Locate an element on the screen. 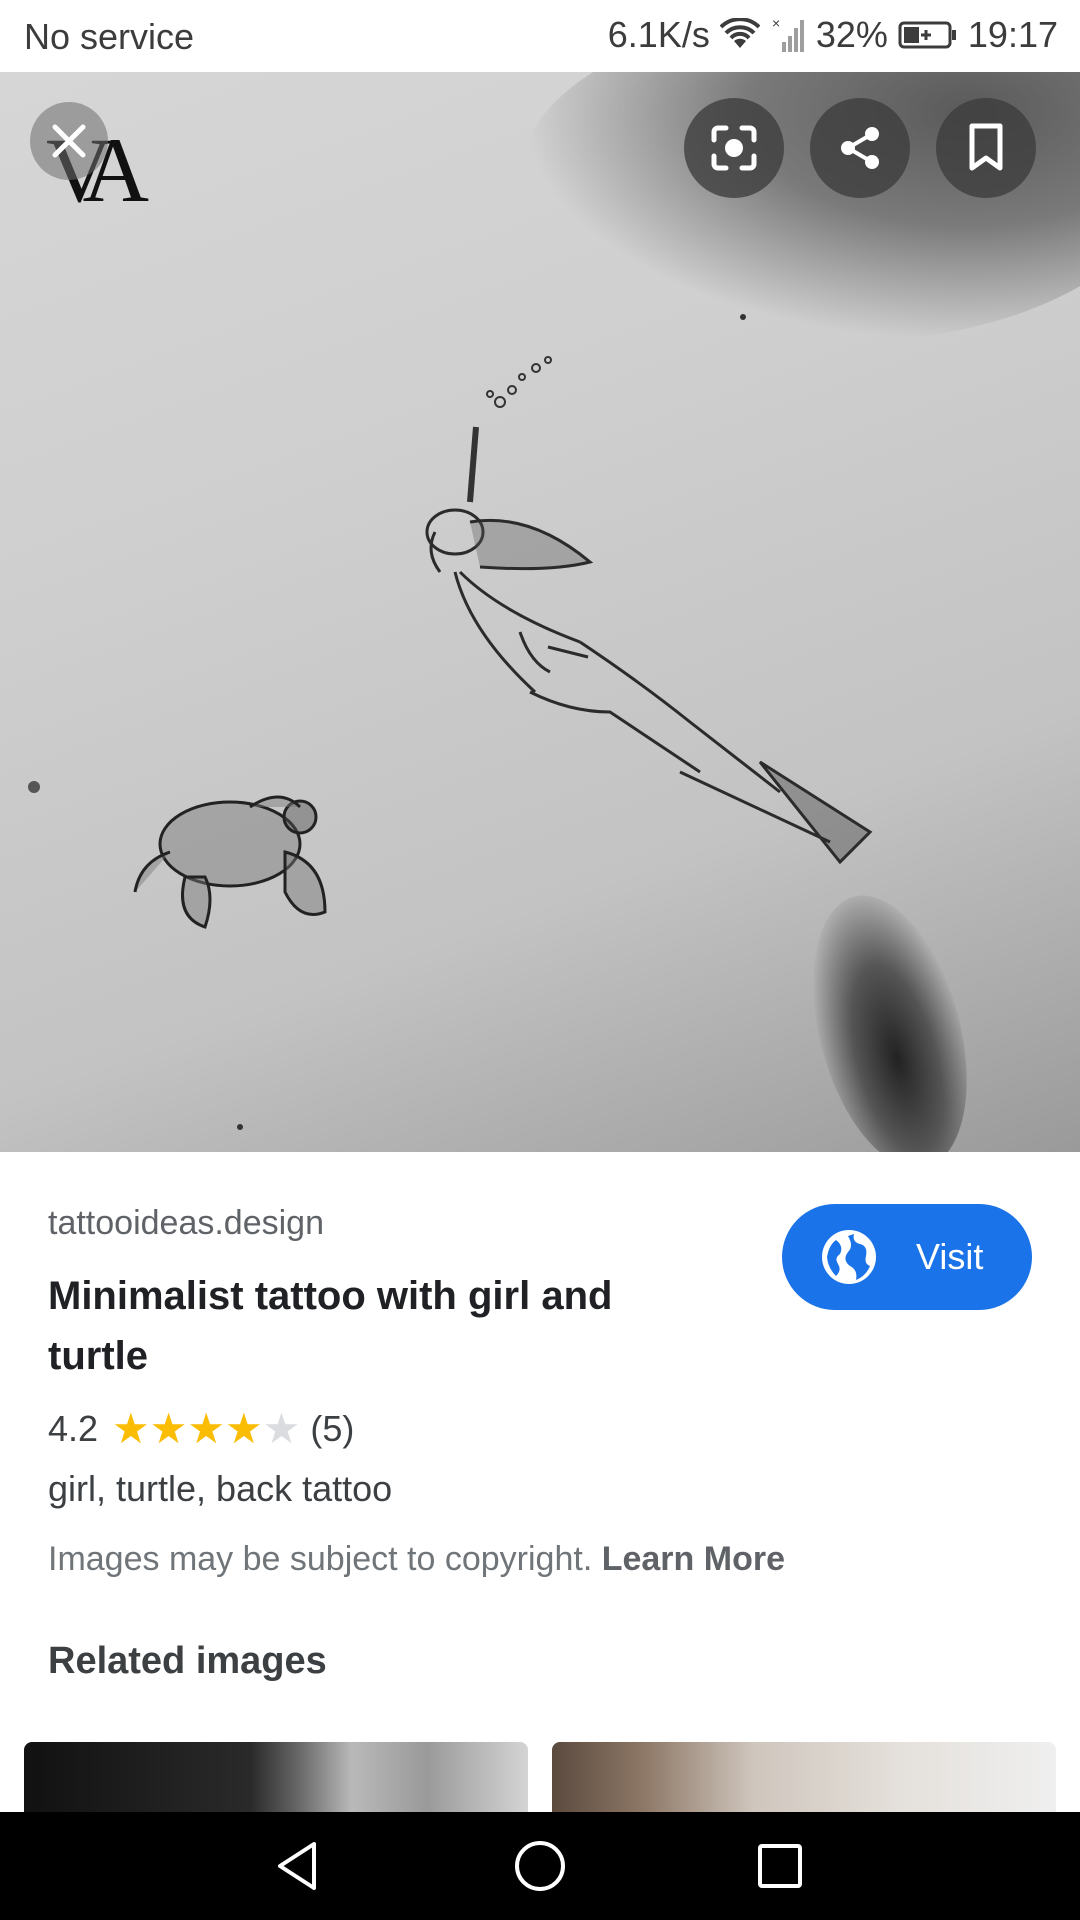 The width and height of the screenshot is (1080, 1920). save-button is located at coordinates (986, 148).